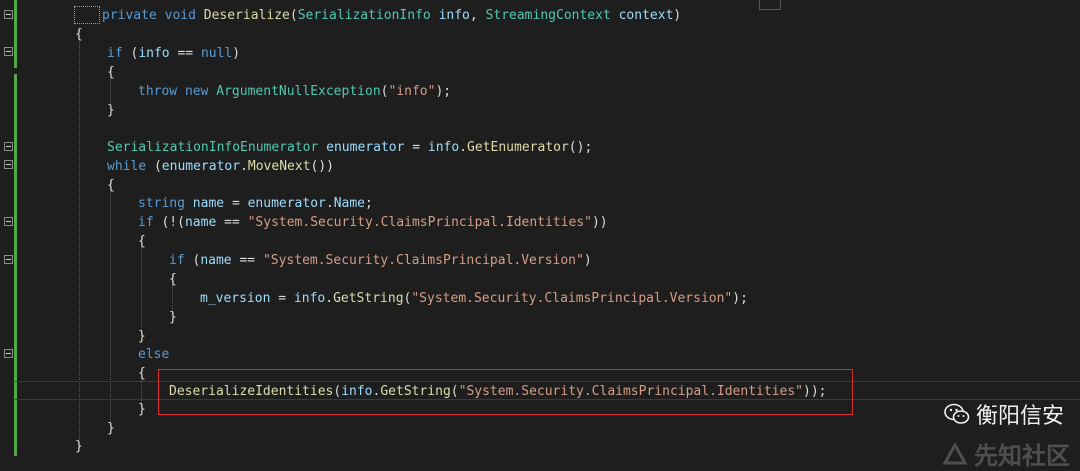  Describe the element at coordinates (518, 147) in the screenshot. I see `code-token: GetEnumerator` at that location.